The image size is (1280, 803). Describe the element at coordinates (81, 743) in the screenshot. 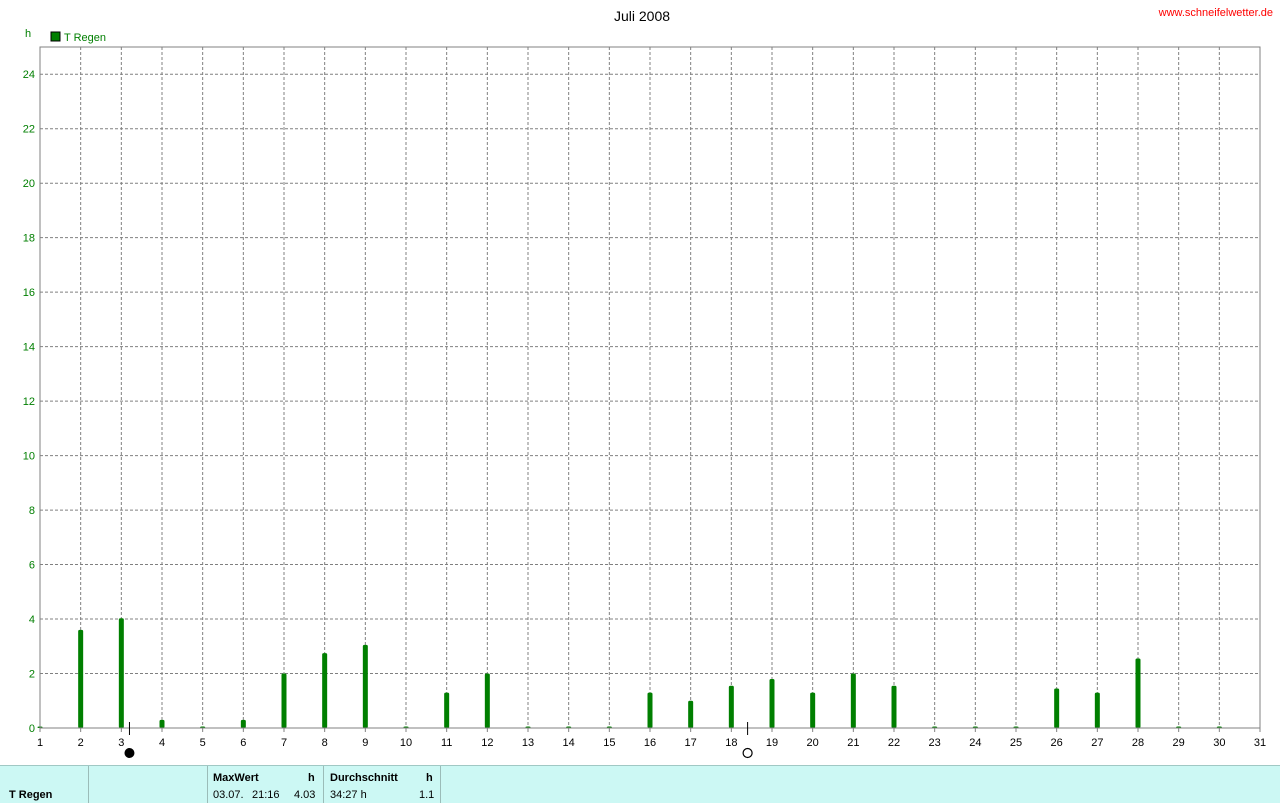

I see `x-tick-label: 2` at that location.